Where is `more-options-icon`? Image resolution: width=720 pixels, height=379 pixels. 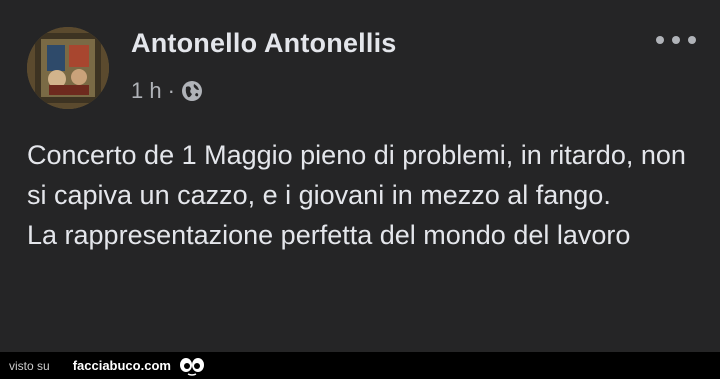
more-options-icon is located at coordinates (676, 40).